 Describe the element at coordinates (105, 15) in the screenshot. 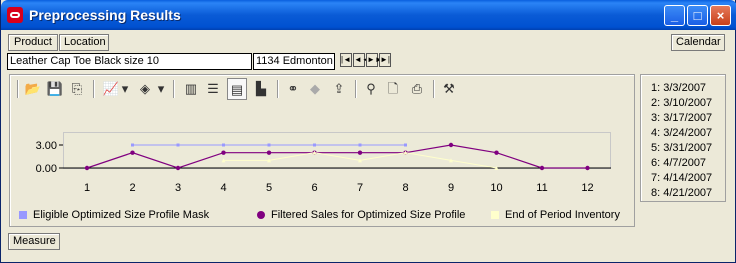

I see `window-title: Preprocessing Results` at that location.